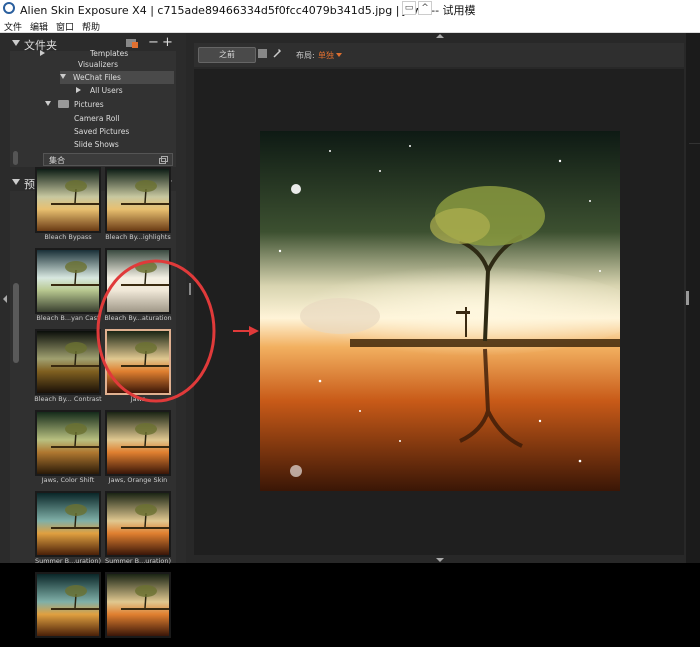 The image size is (700, 647). I want to click on presets-scrollbar, so click(16, 323).